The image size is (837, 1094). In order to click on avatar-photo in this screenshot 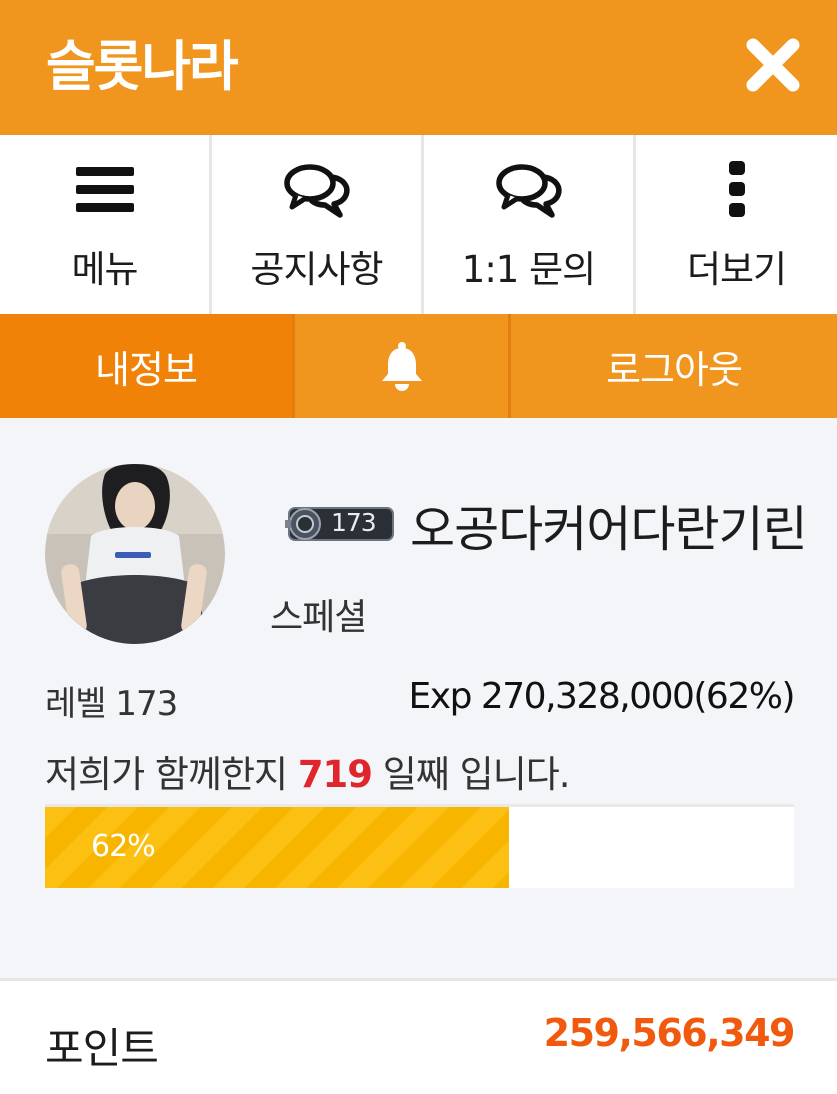, I will do `click(135, 554)`.